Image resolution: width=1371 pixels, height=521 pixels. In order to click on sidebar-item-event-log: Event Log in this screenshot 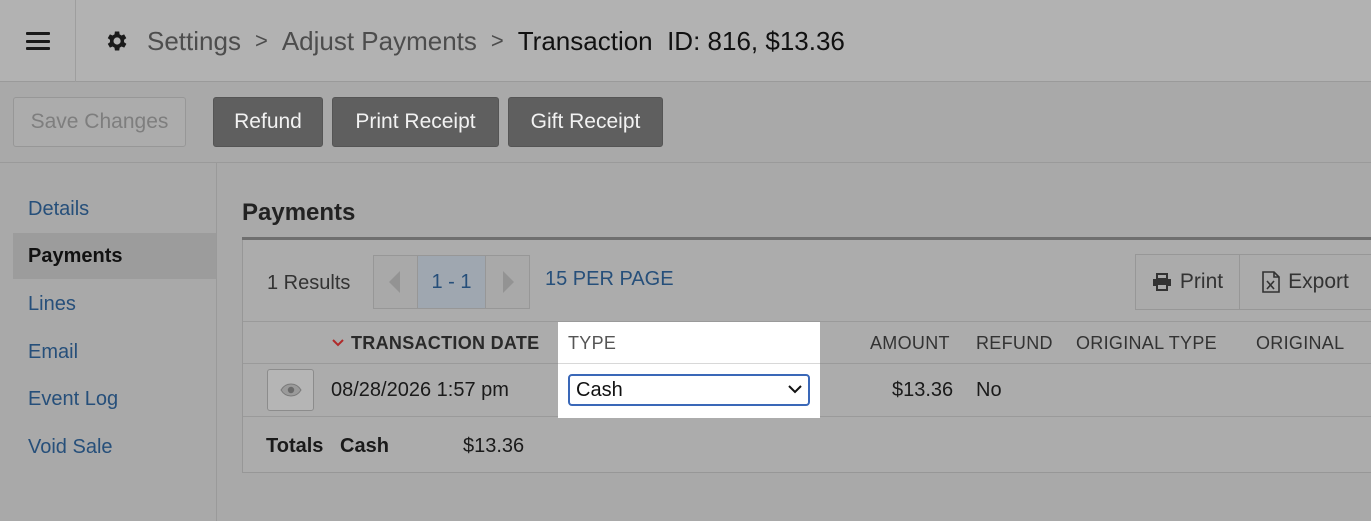, I will do `click(114, 399)`.